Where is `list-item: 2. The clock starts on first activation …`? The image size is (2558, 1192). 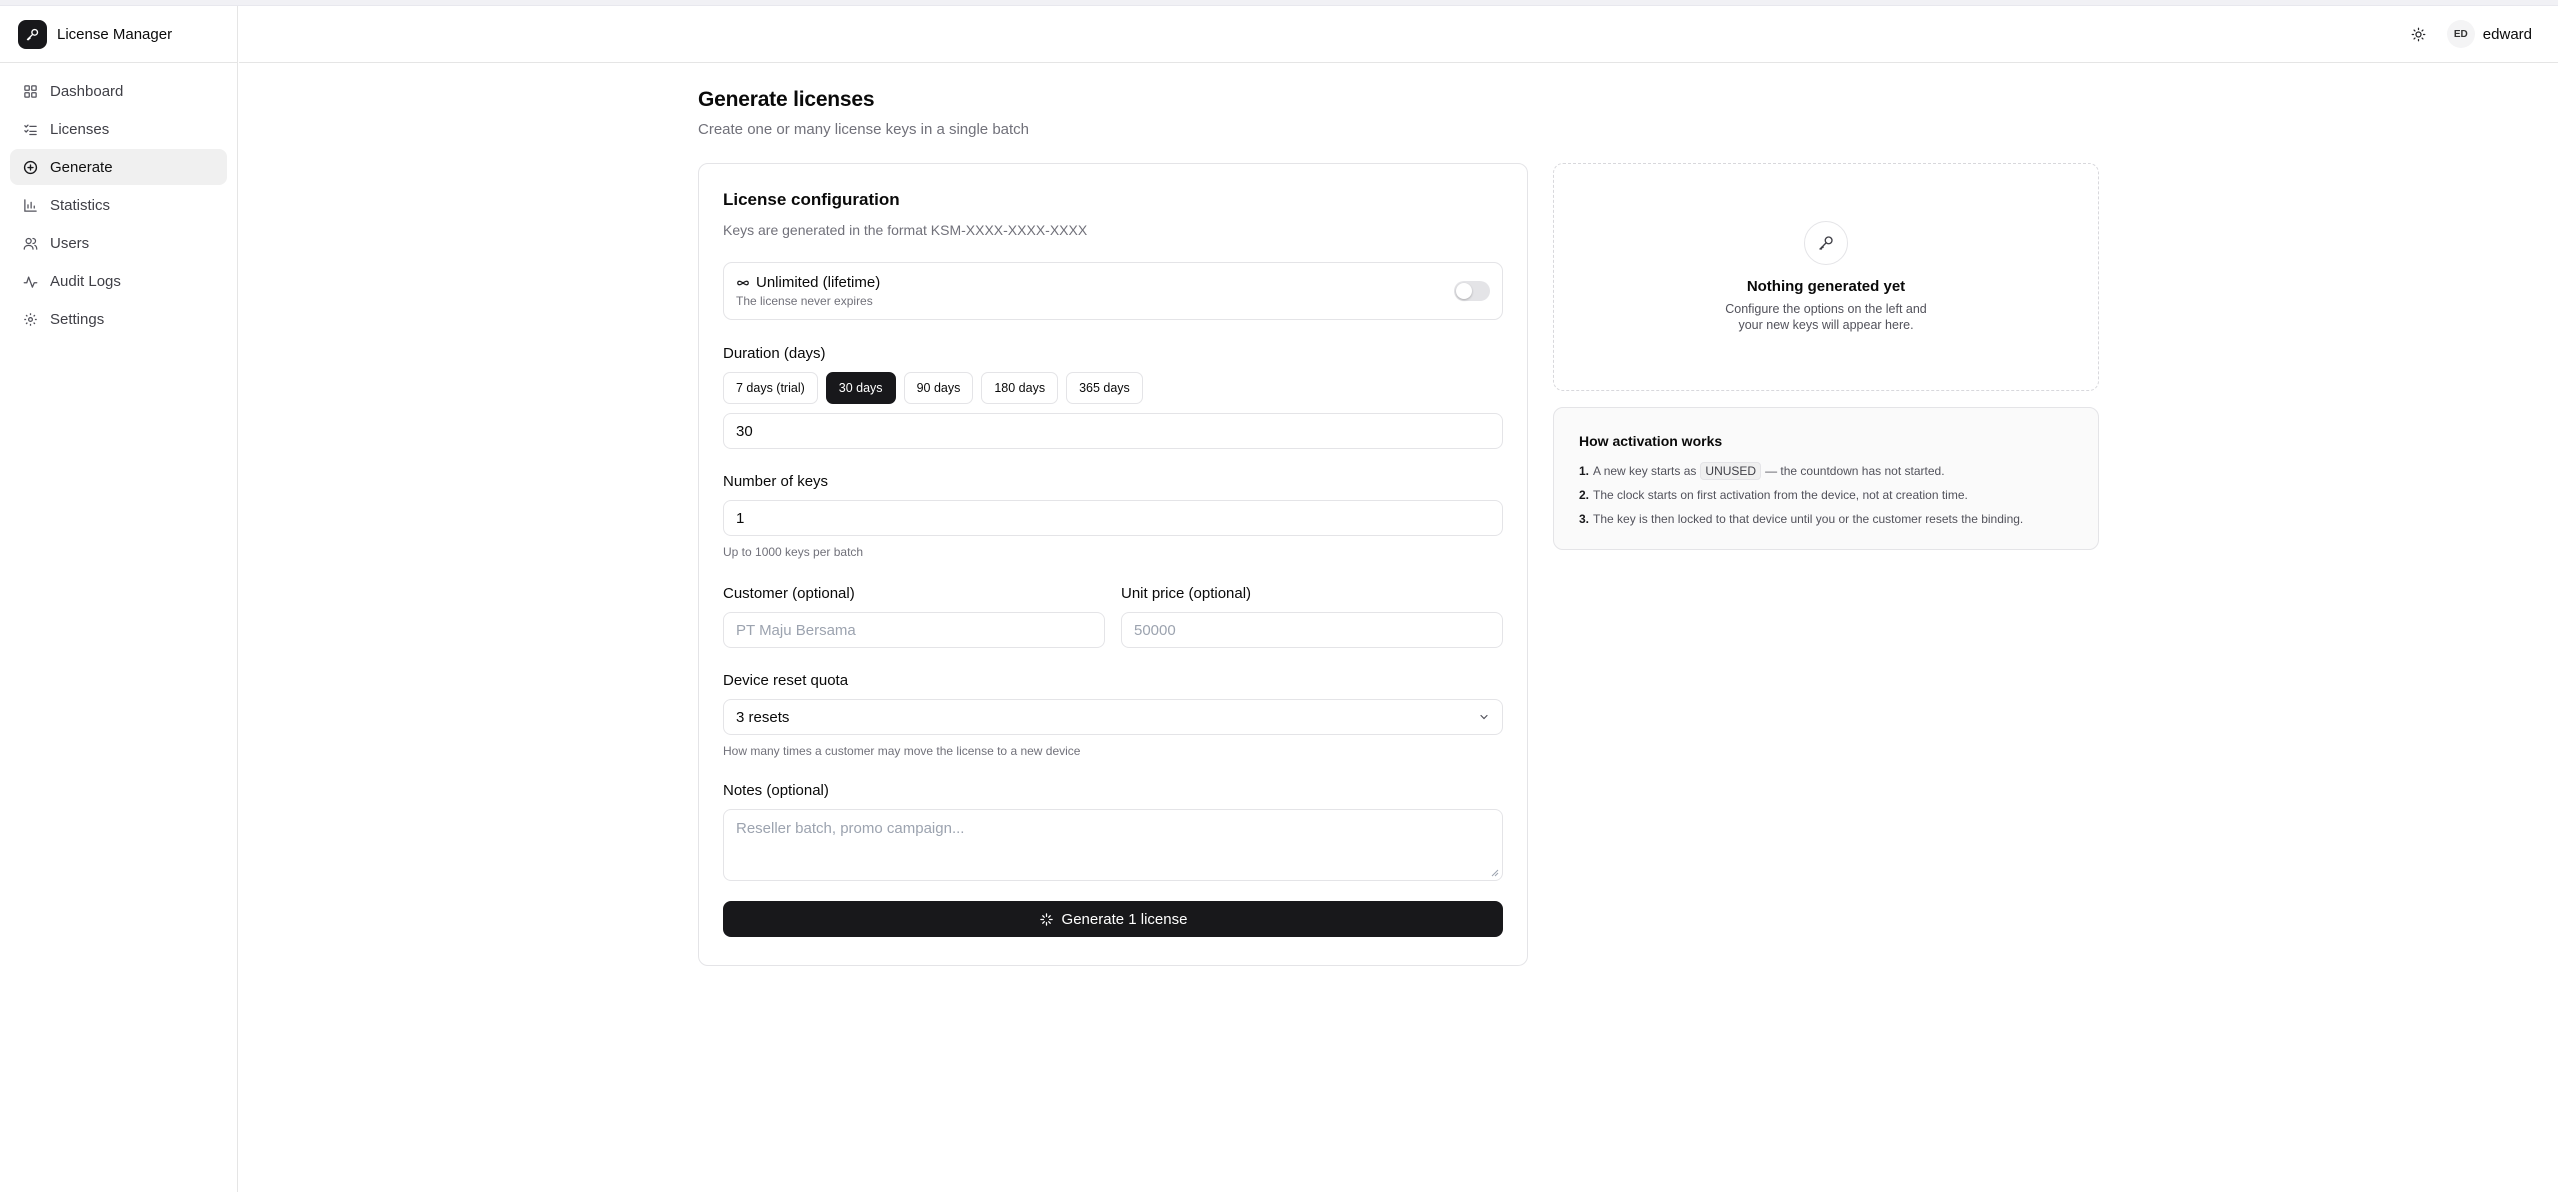
list-item: 2. The clock starts on first activation … is located at coordinates (1826, 495).